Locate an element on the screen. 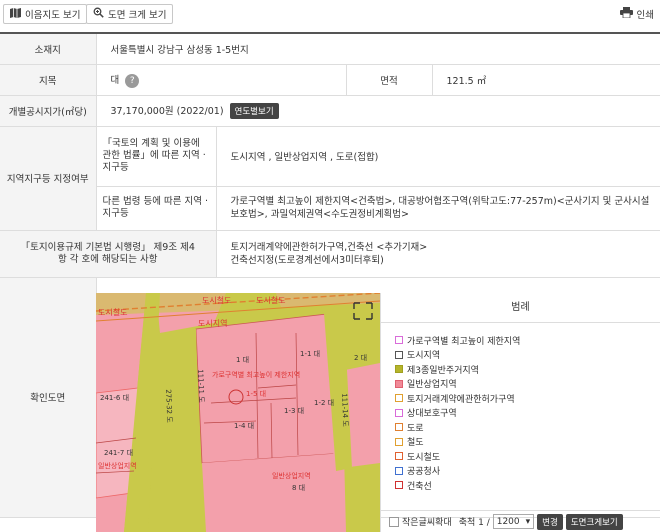  help-icon: ? is located at coordinates (132, 80).